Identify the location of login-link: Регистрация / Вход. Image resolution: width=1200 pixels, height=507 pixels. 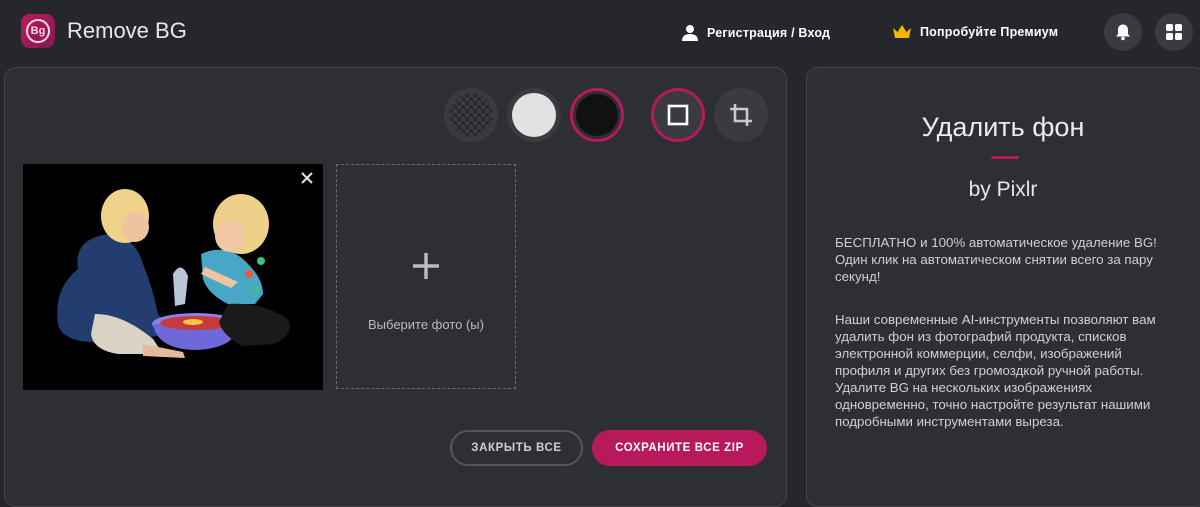
(755, 33).